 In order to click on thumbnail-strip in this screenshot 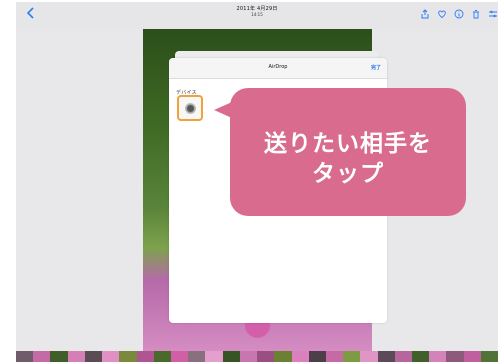, I will do `click(257, 356)`.